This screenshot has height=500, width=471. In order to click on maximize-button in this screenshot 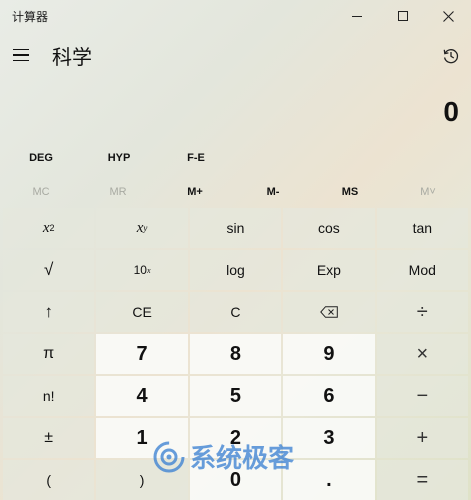, I will do `click(403, 16)`.